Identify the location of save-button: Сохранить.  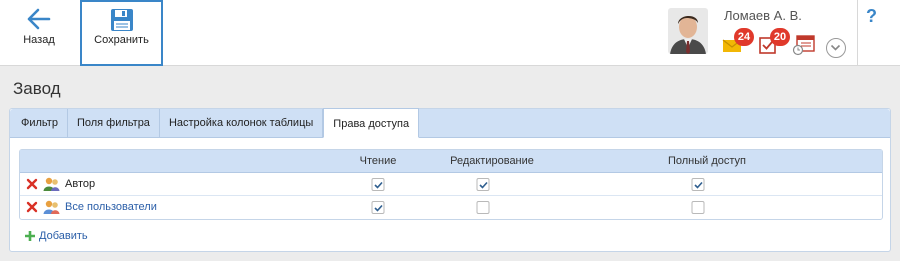
(121, 33).